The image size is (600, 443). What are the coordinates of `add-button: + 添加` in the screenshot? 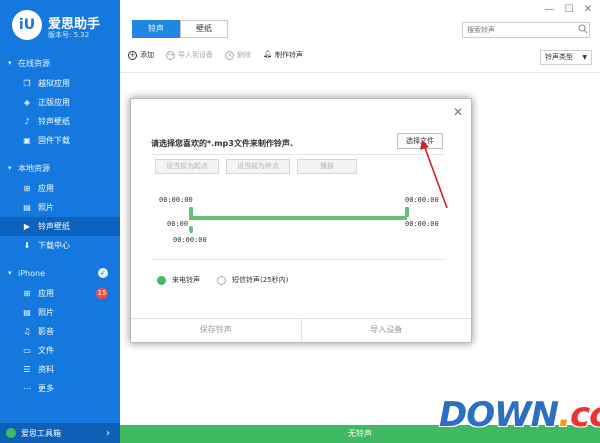 It's located at (141, 55).